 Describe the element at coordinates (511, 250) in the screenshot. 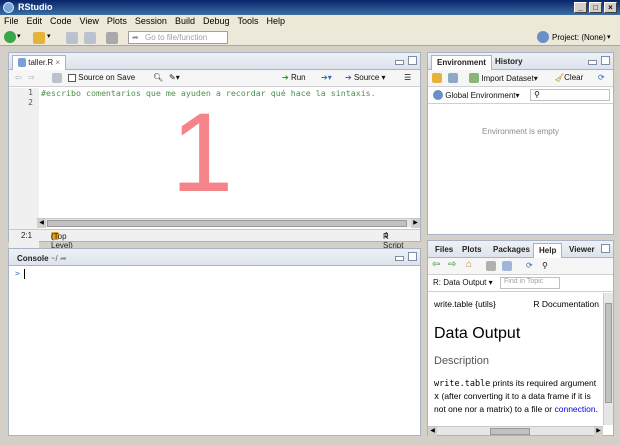

I see `tab-packages: Packages` at that location.